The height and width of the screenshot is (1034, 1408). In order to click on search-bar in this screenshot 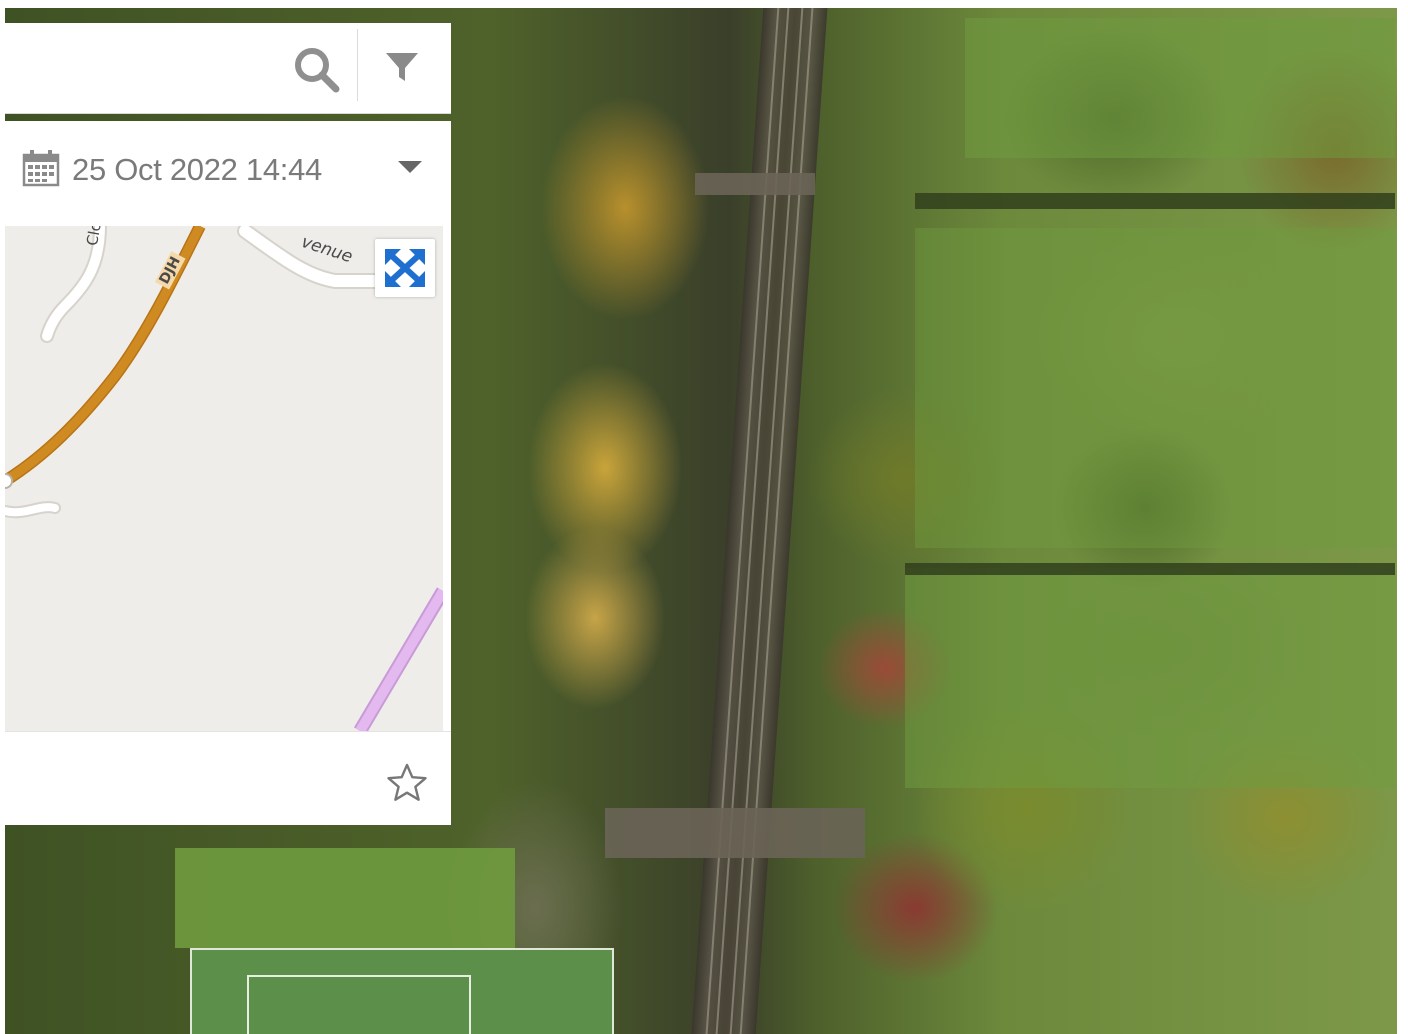, I will do `click(228, 68)`.